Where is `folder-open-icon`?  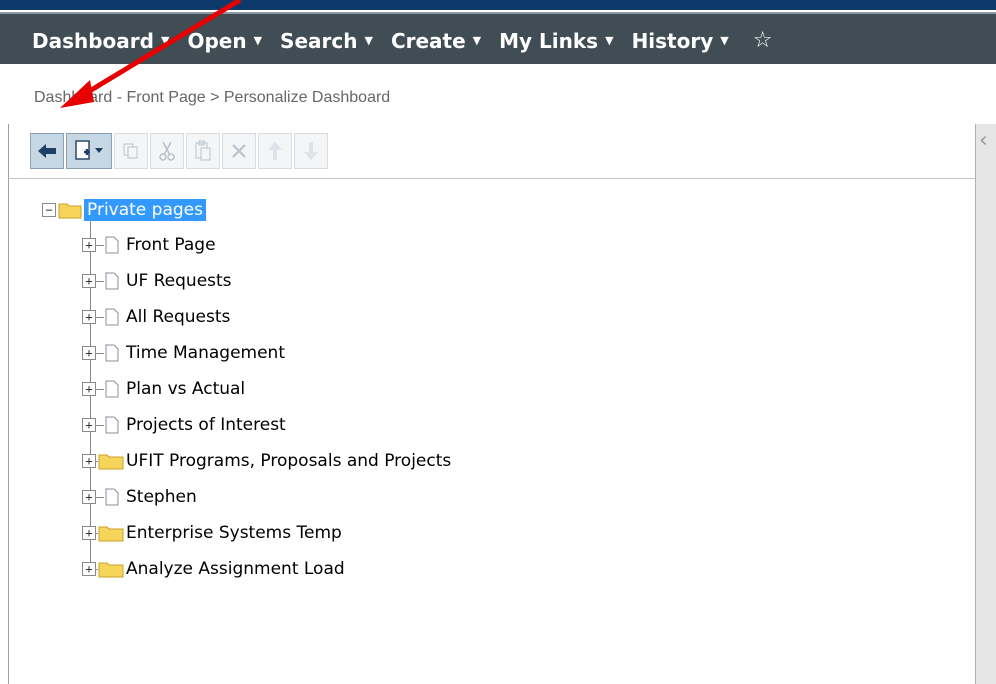
folder-open-icon is located at coordinates (70, 211).